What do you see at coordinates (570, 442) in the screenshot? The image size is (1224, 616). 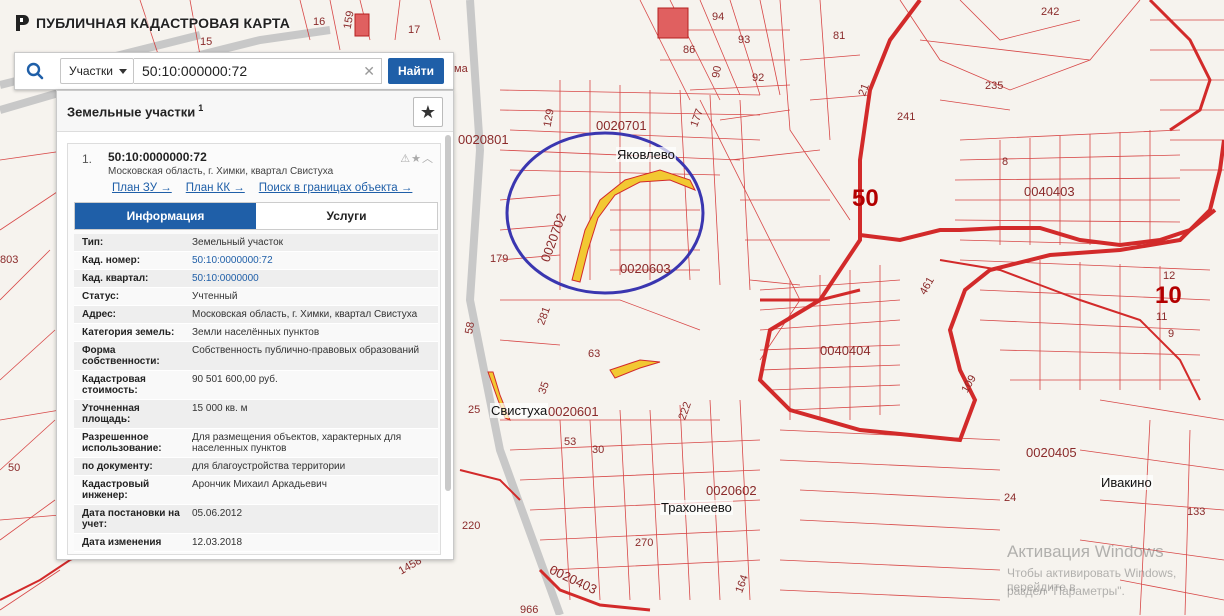 I see `parcel-number: 53` at bounding box center [570, 442].